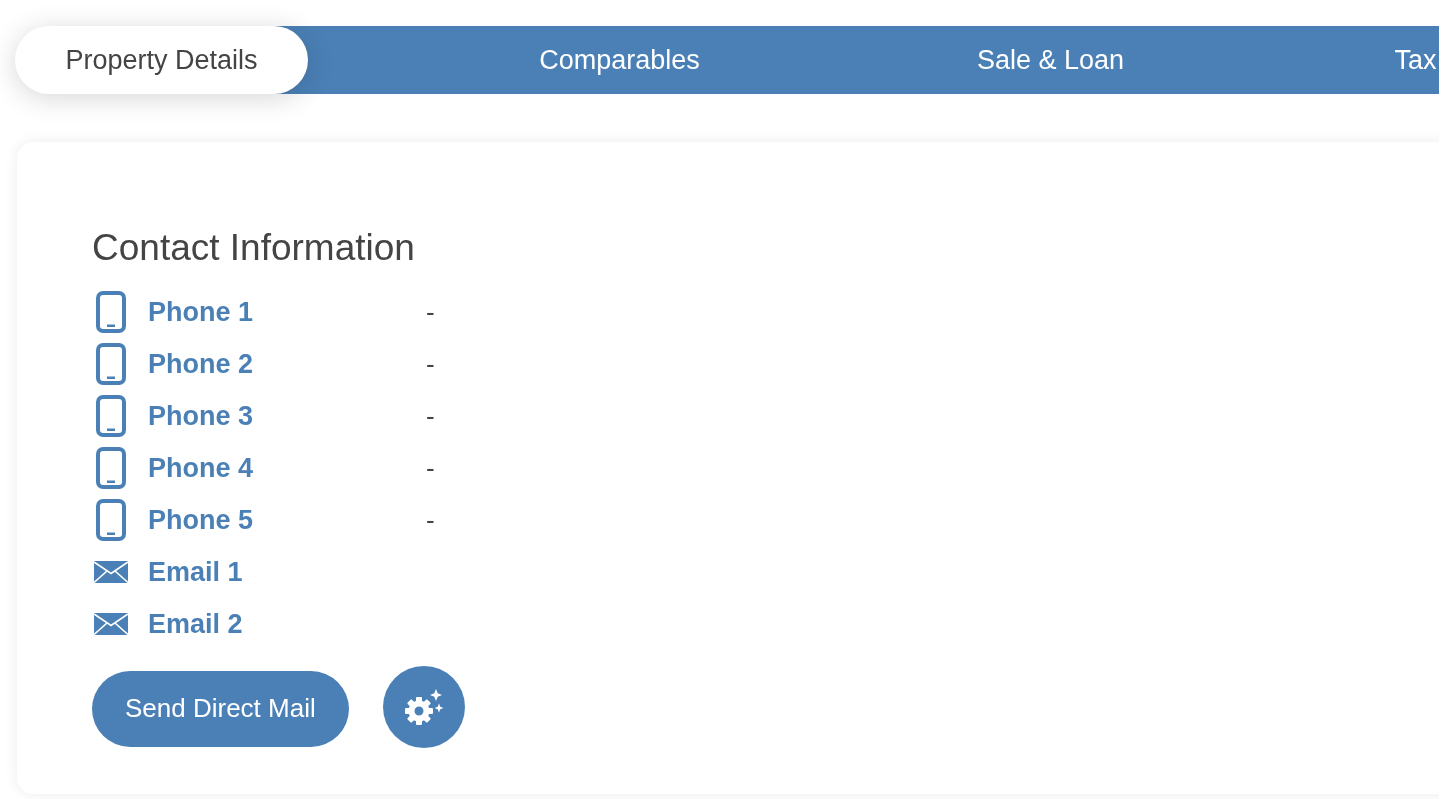 Image resolution: width=1439 pixels, height=799 pixels. I want to click on send-direct-mail-button: Send Direct Mail, so click(220, 708).